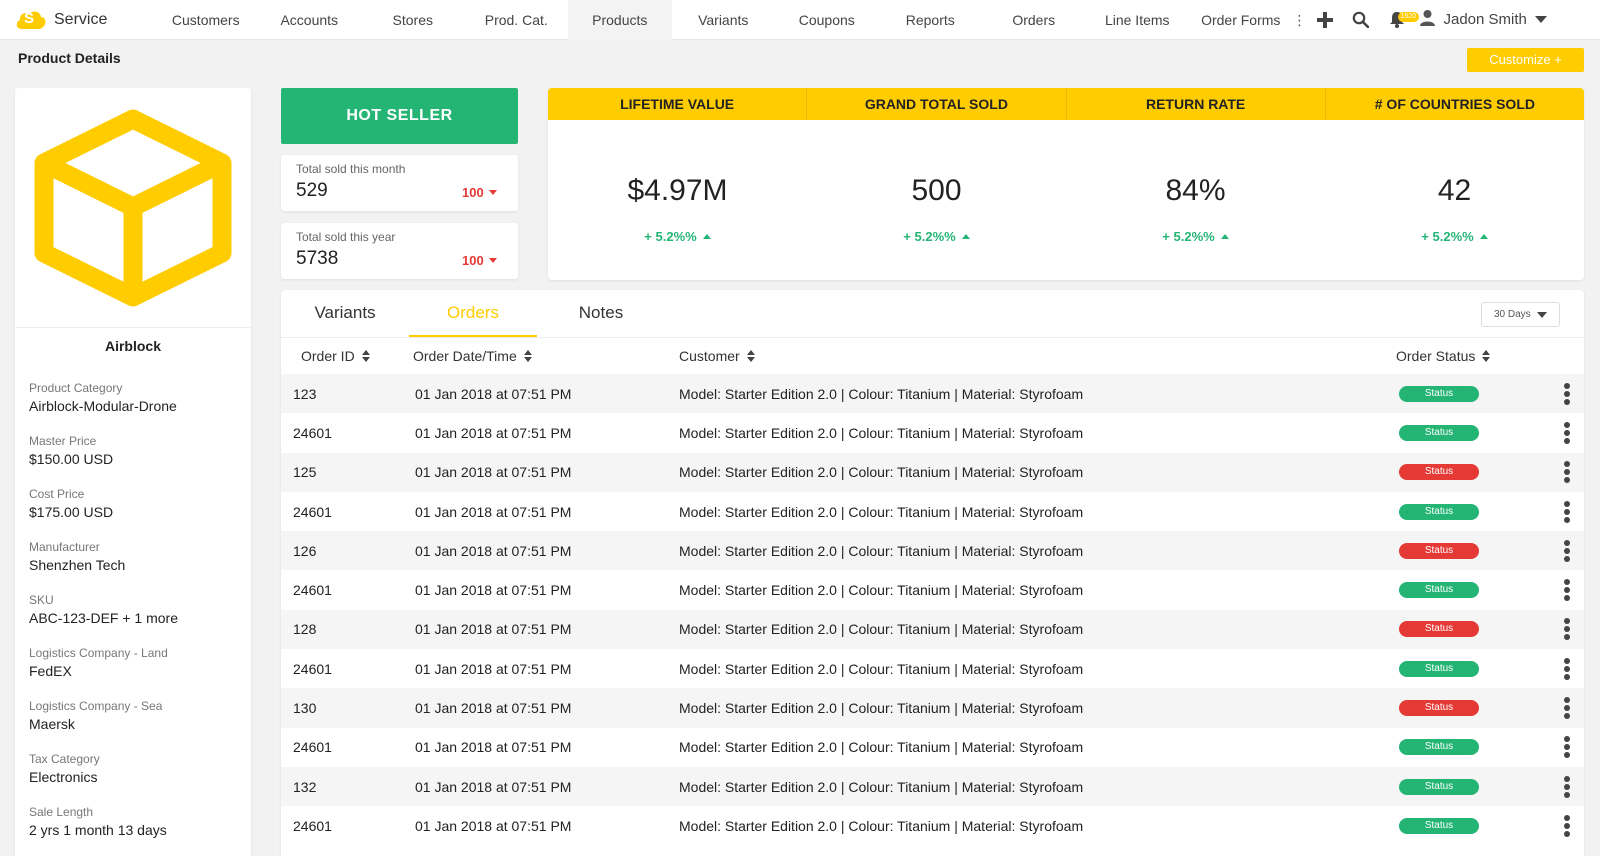  I want to click on nav-item-reports: Reports, so click(931, 20).